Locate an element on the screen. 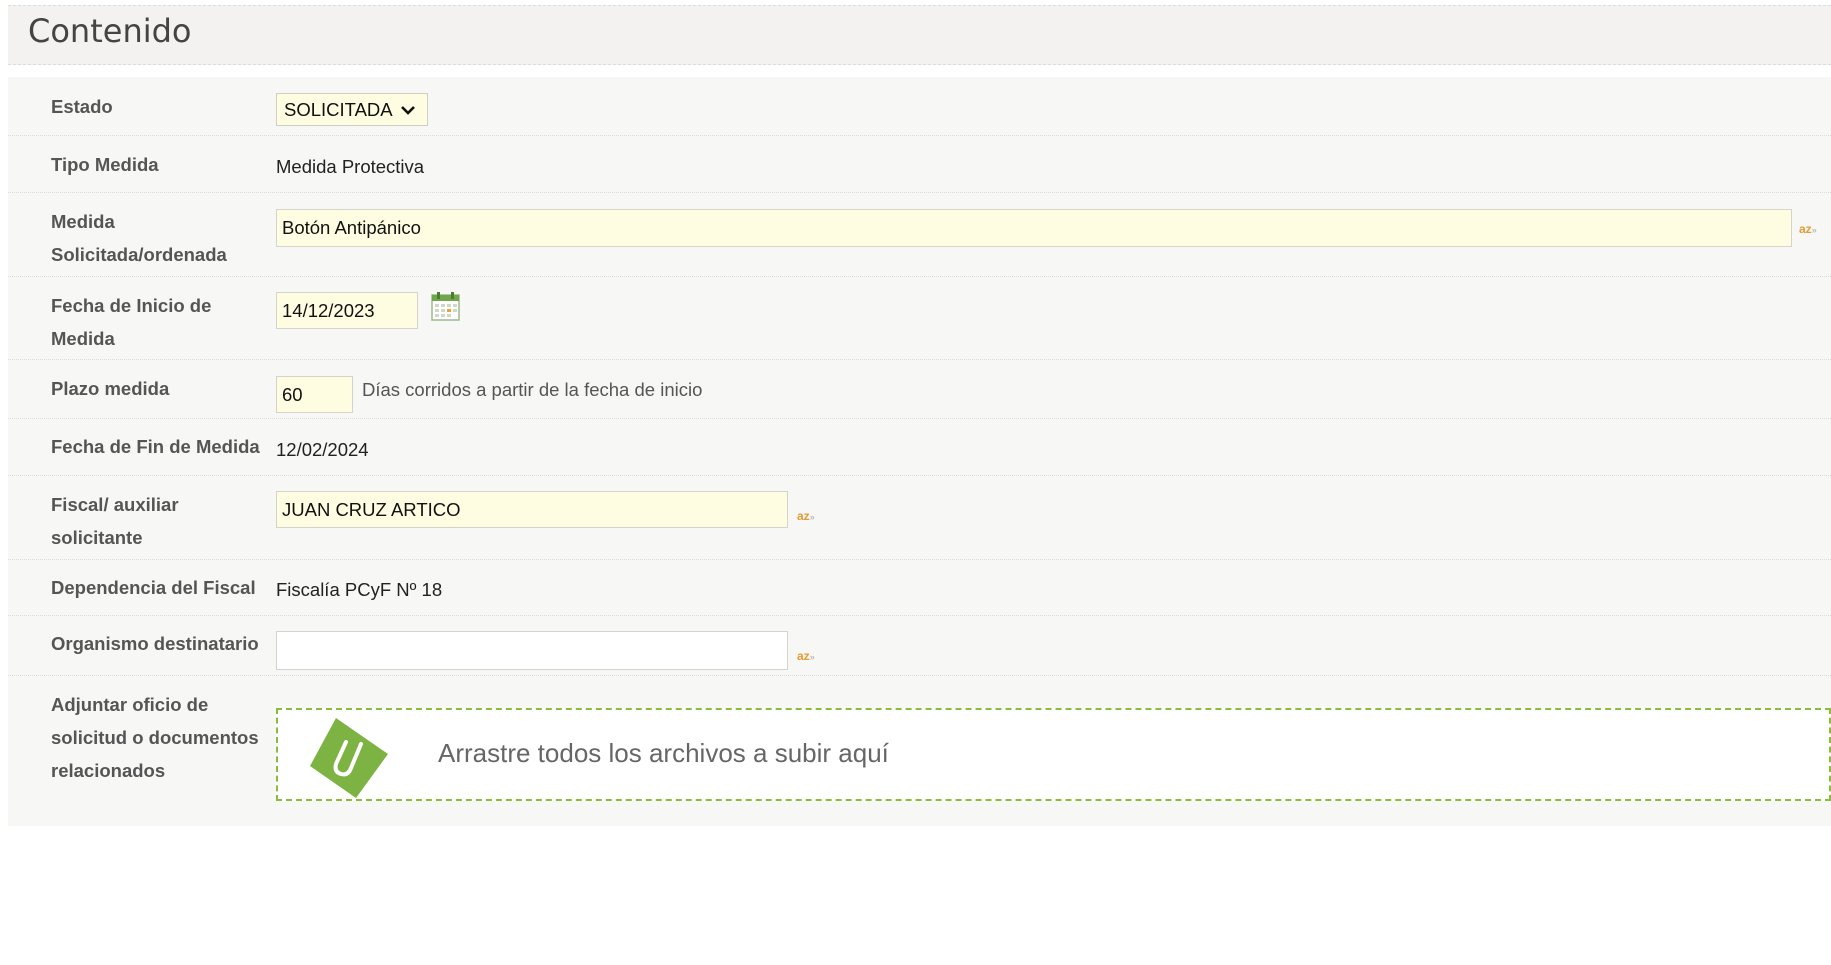 The height and width of the screenshot is (965, 1831). tipo-medida-value: Medida Protectiva is located at coordinates (350, 166).